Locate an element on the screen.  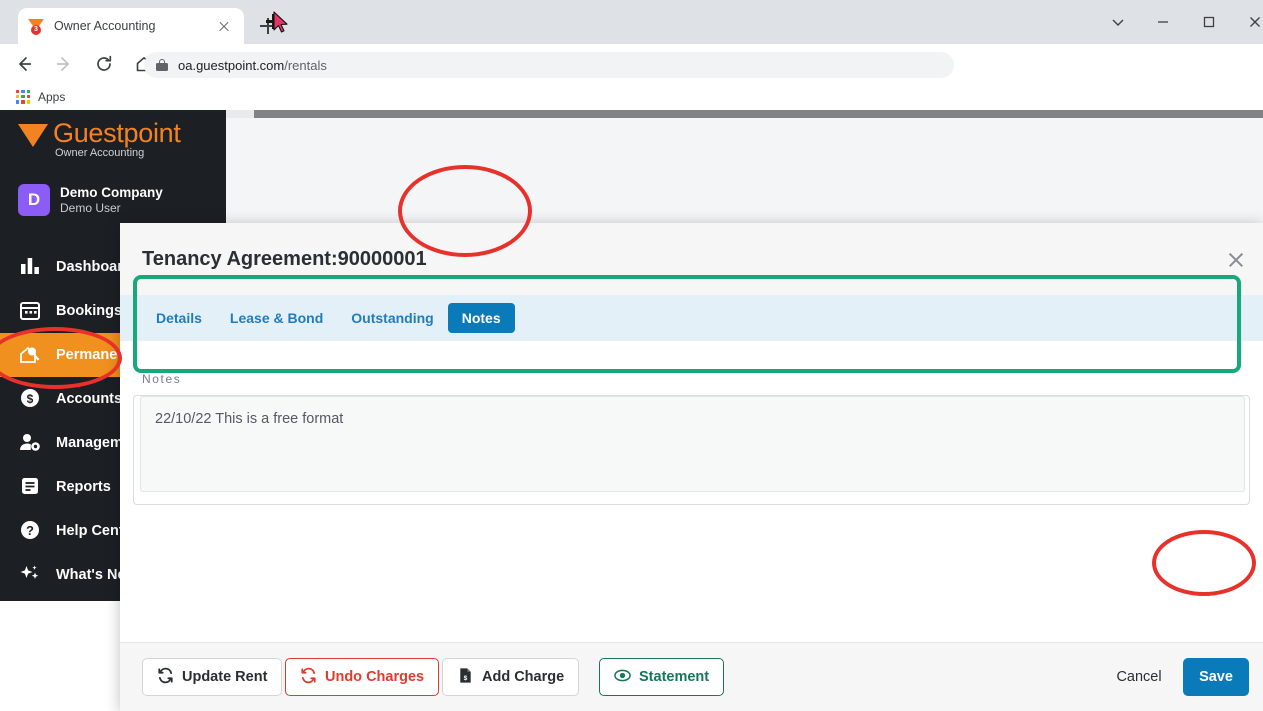
account-company: Demo Company is located at coordinates (111, 193).